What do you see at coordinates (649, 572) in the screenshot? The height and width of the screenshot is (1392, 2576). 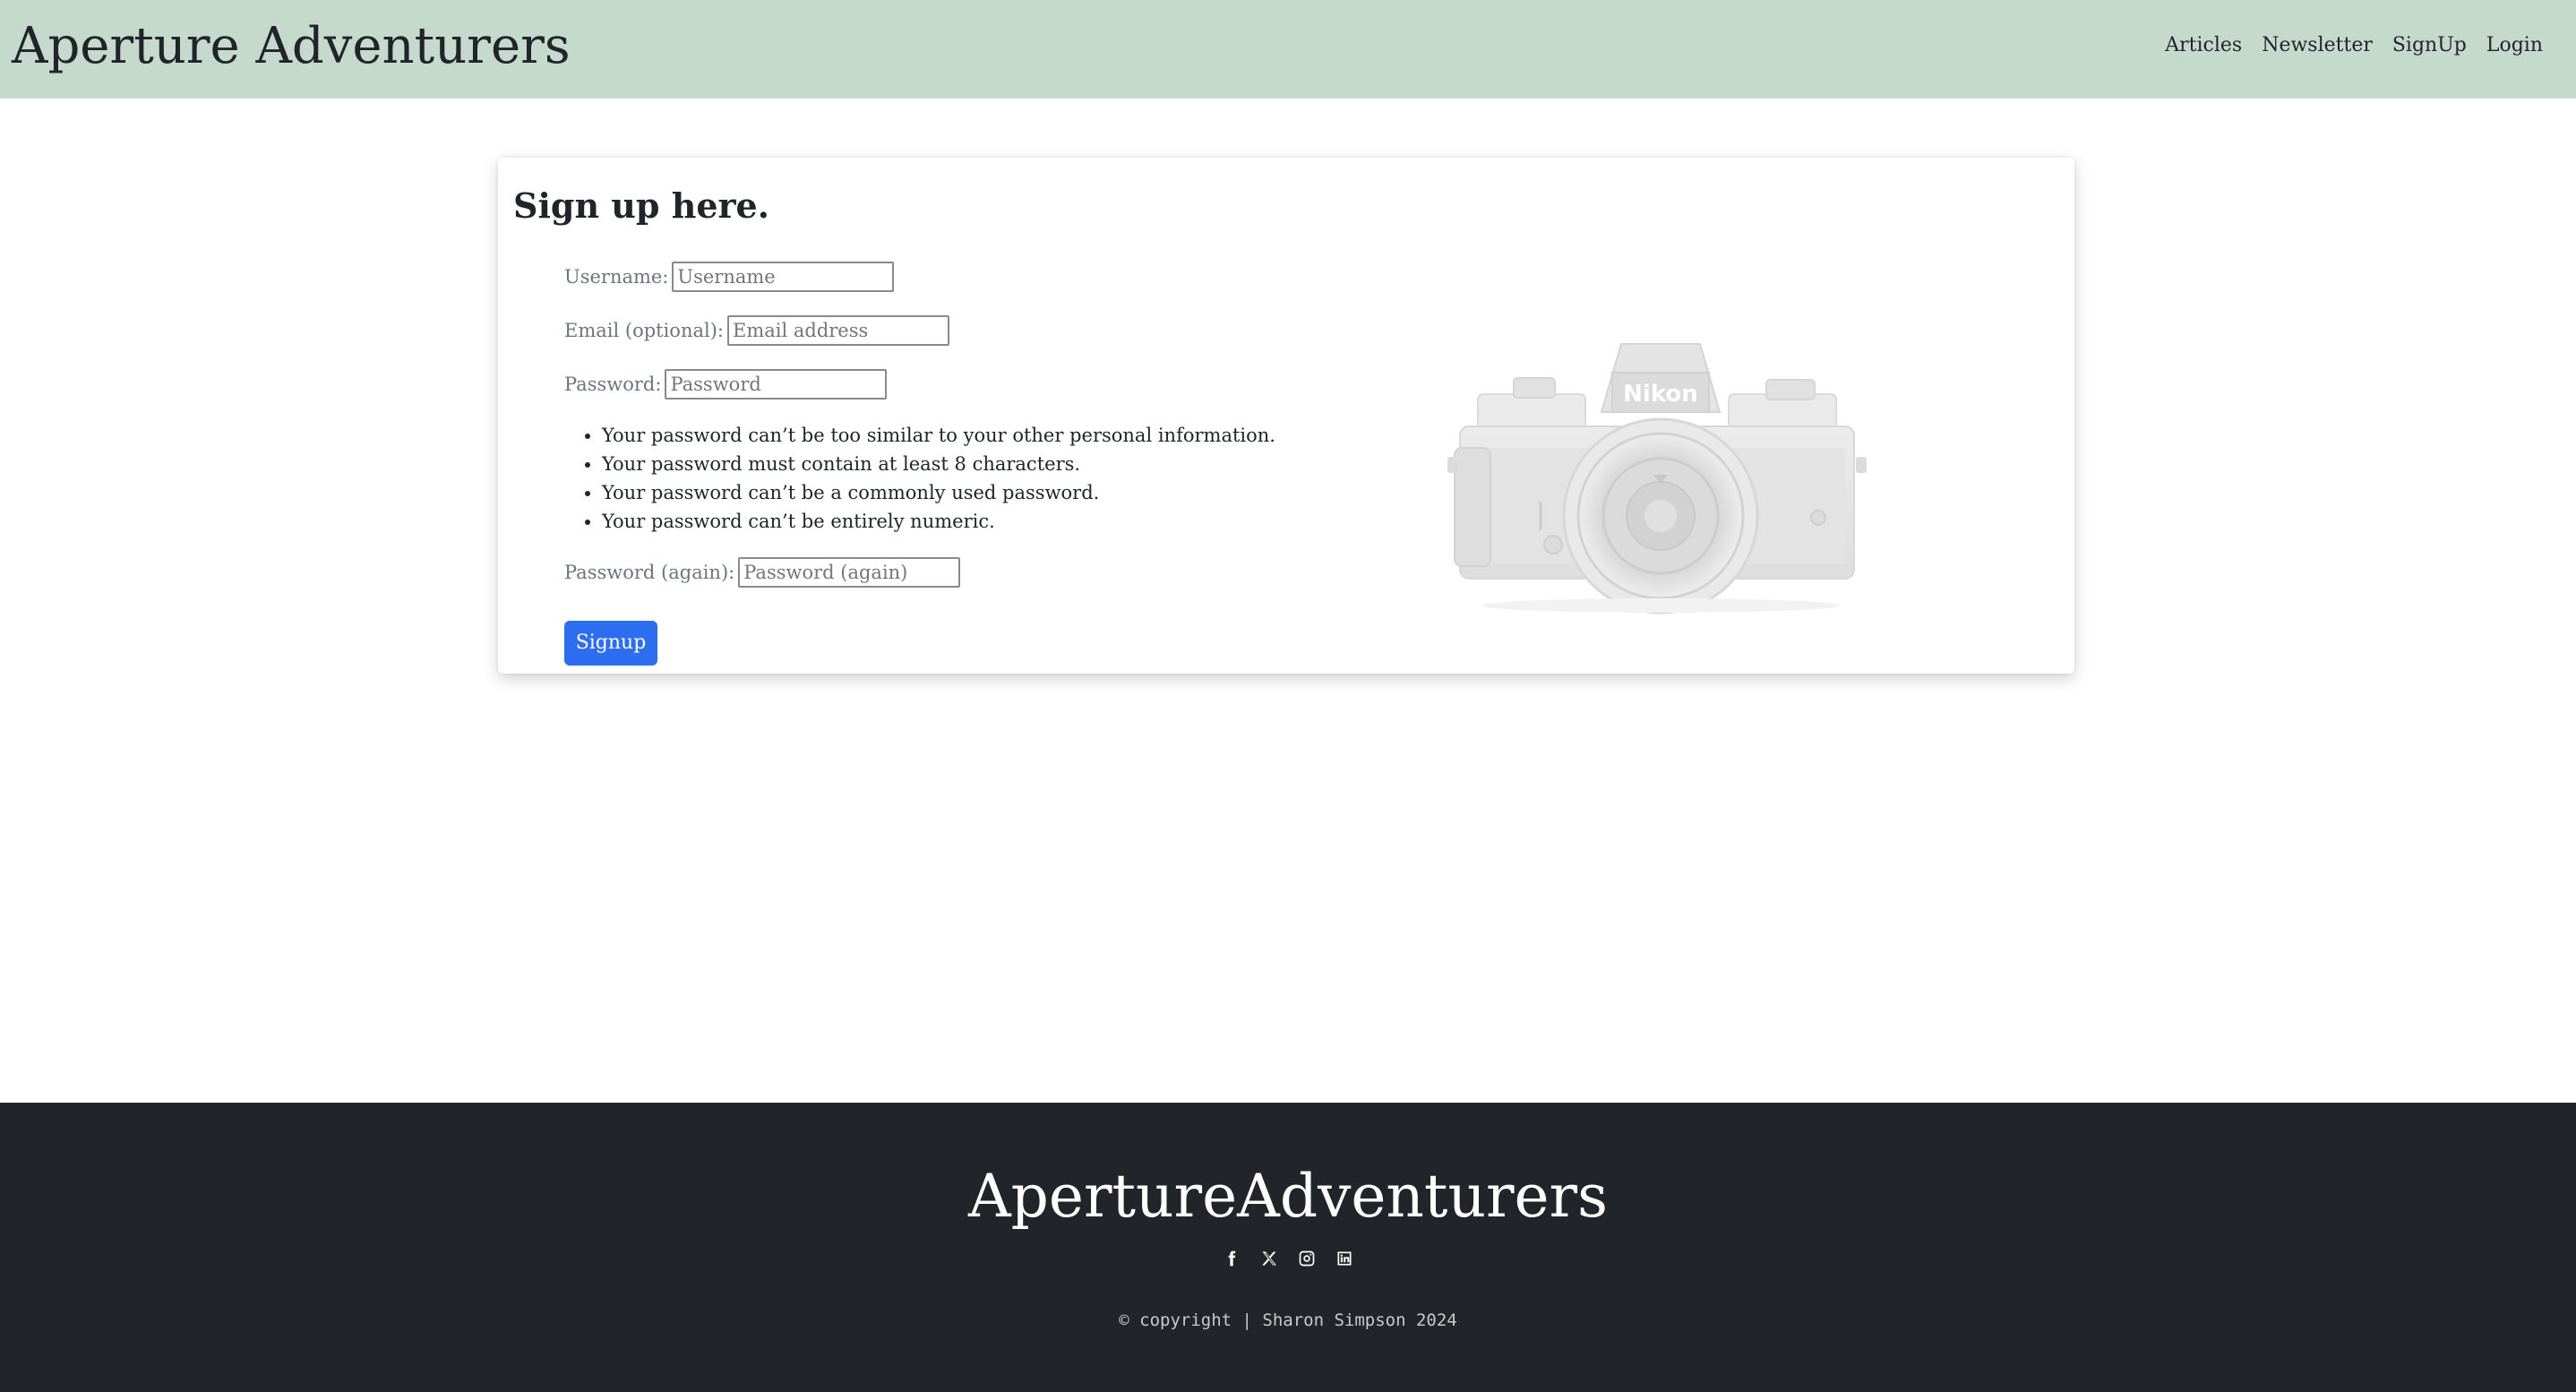 I see `password-again-label: Password (again):` at bounding box center [649, 572].